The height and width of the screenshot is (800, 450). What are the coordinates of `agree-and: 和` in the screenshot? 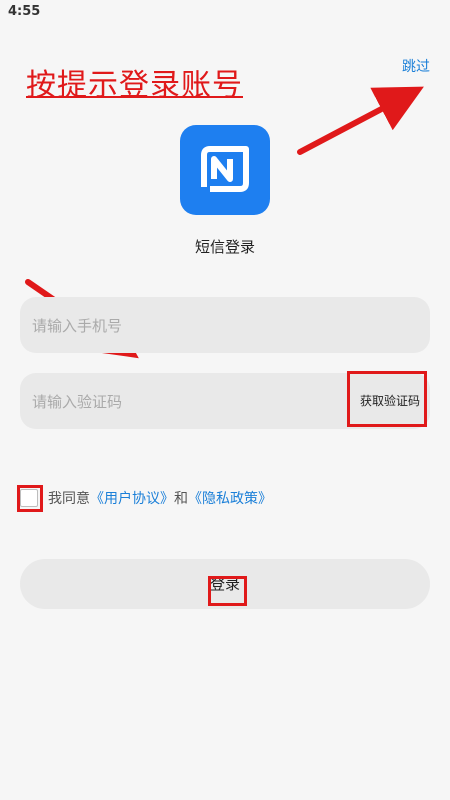 It's located at (181, 499).